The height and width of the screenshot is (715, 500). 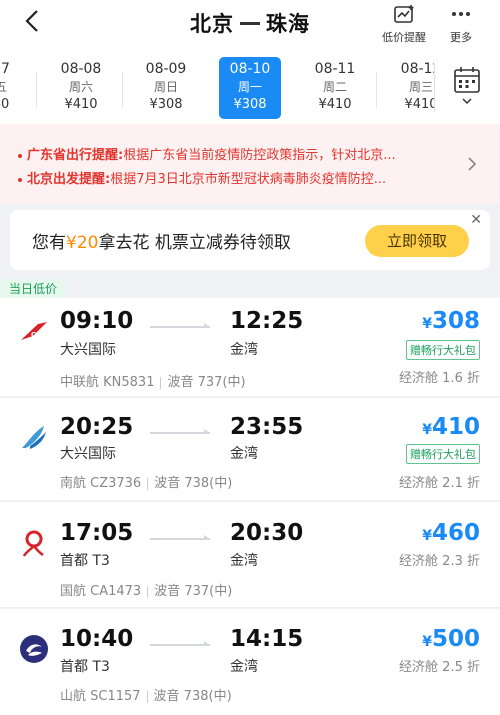 I want to click on airline-flight-no: 国航 CA1473, so click(x=101, y=591).